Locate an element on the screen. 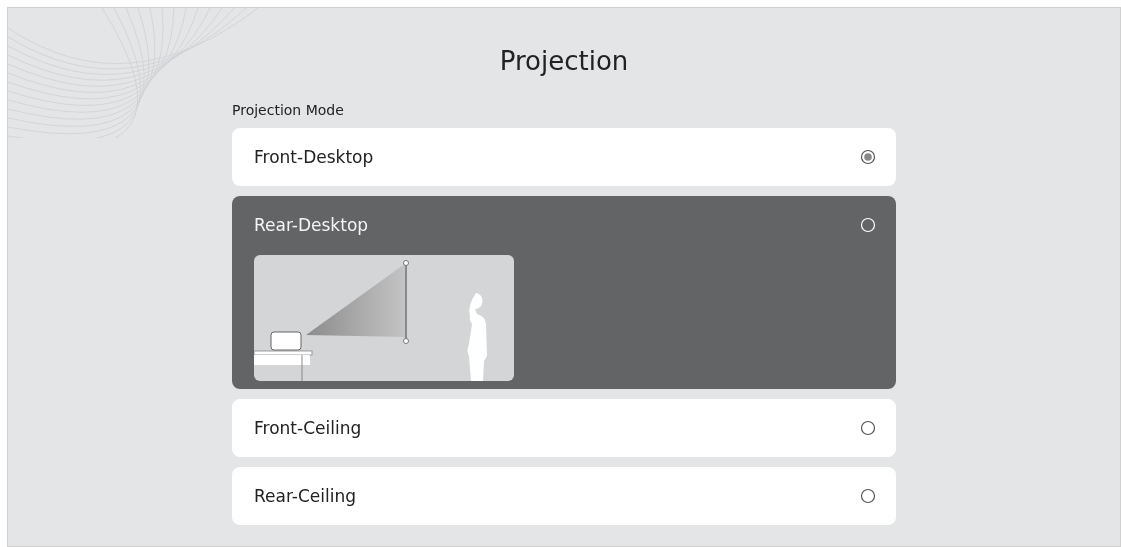 The height and width of the screenshot is (547, 1121). projection-option: Front-Ceiling is located at coordinates (564, 428).